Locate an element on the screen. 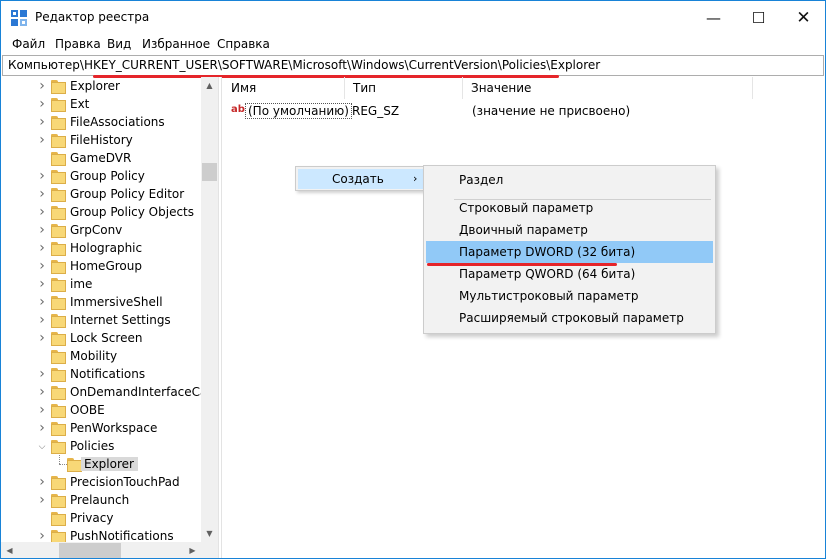  column-type: Тип is located at coordinates (404, 88).